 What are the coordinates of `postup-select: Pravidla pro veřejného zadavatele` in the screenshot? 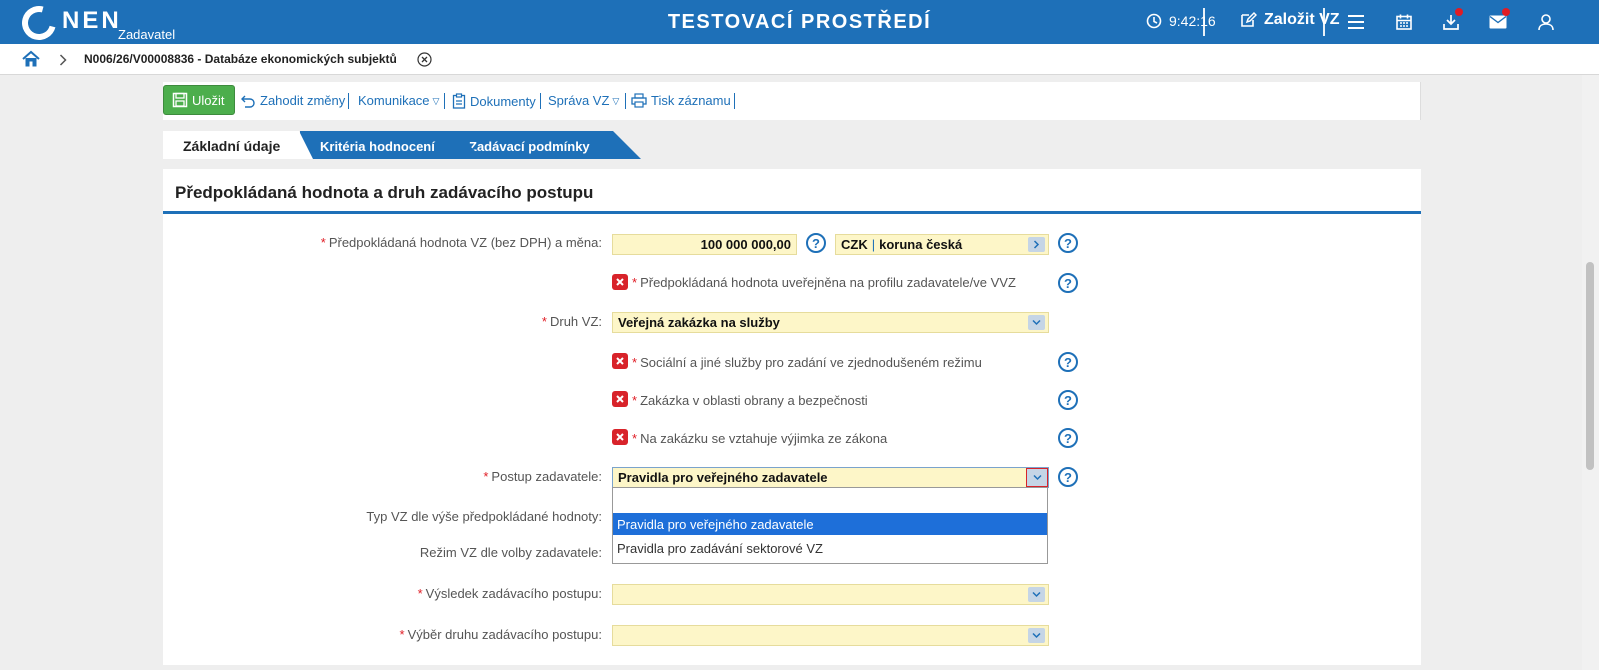 It's located at (830, 477).